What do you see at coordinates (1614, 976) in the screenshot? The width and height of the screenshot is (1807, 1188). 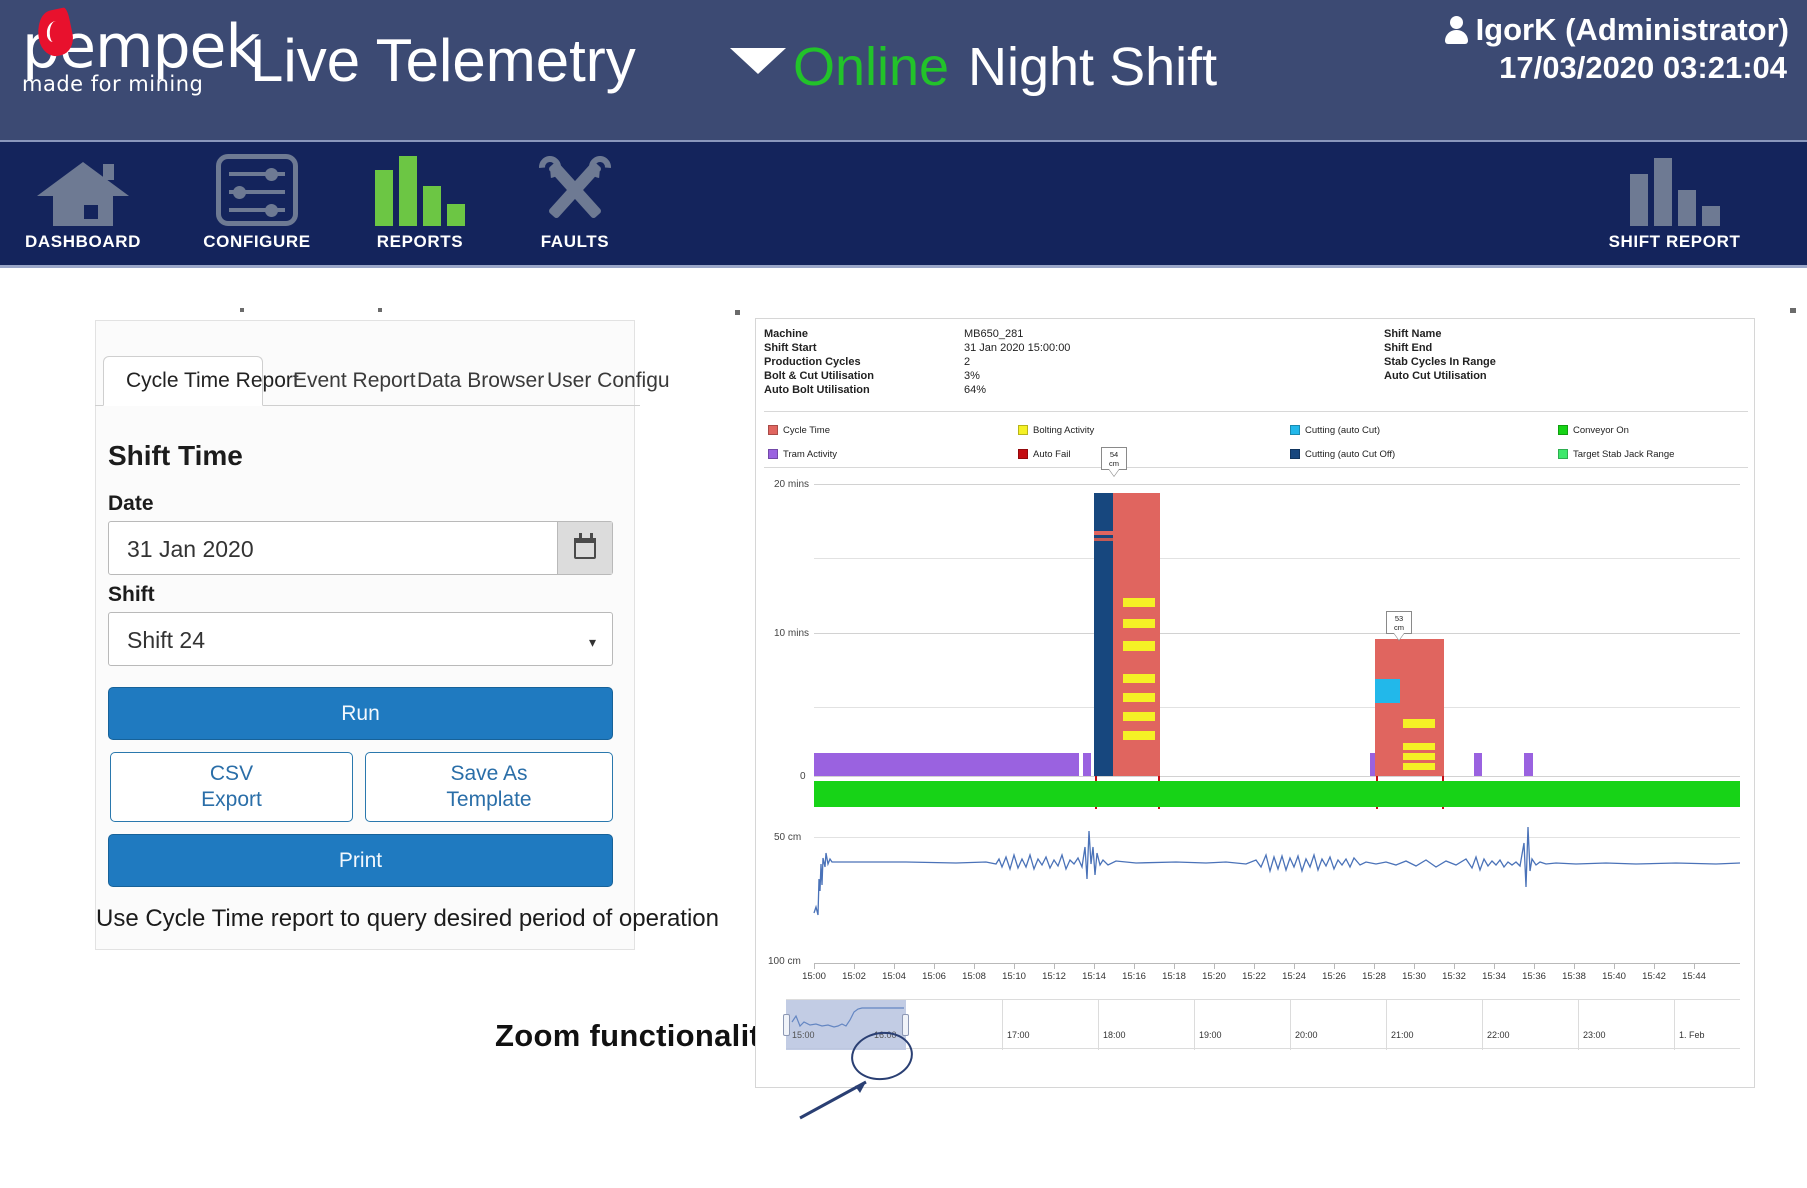 I see `x-tick-label: 15:40` at bounding box center [1614, 976].